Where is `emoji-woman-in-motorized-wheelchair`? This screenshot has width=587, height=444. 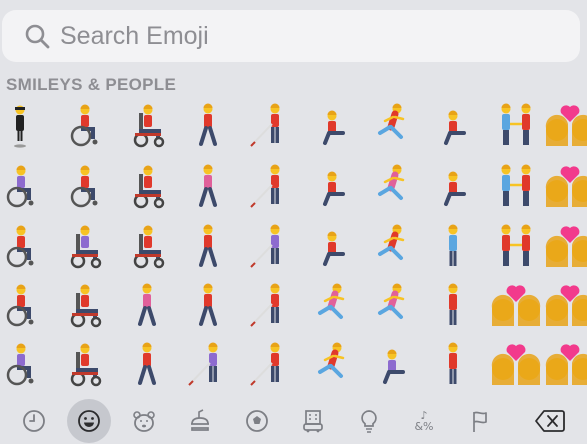 emoji-woman-in-motorized-wheelchair is located at coordinates (84, 246).